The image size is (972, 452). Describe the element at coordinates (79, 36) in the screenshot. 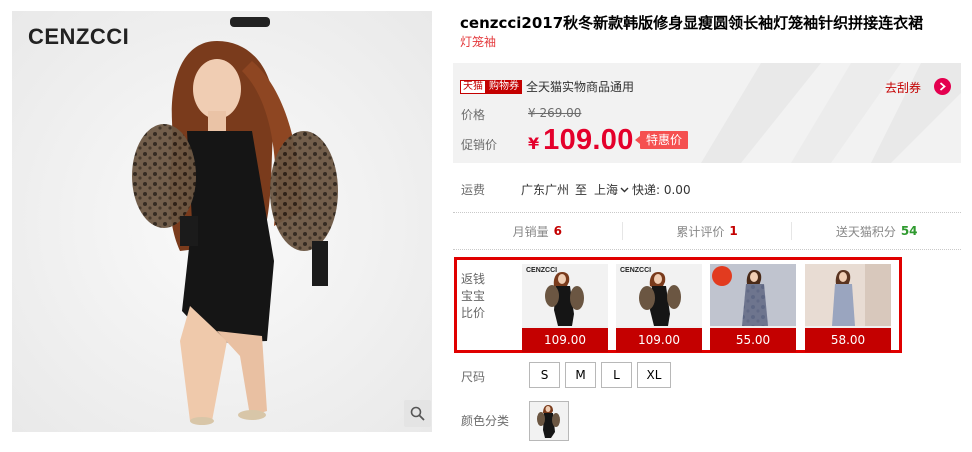

I see `brand-logo: CENZCCI` at that location.